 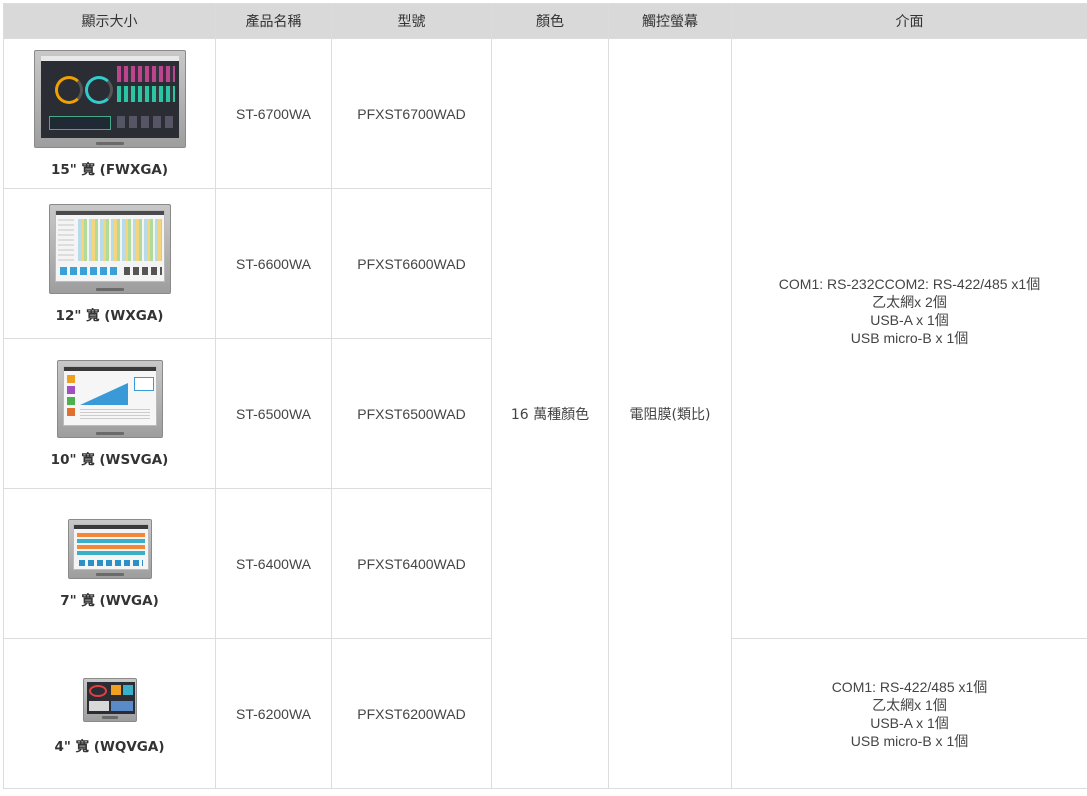 What do you see at coordinates (273, 563) in the screenshot?
I see `product-name-cell: ST-6400WA` at bounding box center [273, 563].